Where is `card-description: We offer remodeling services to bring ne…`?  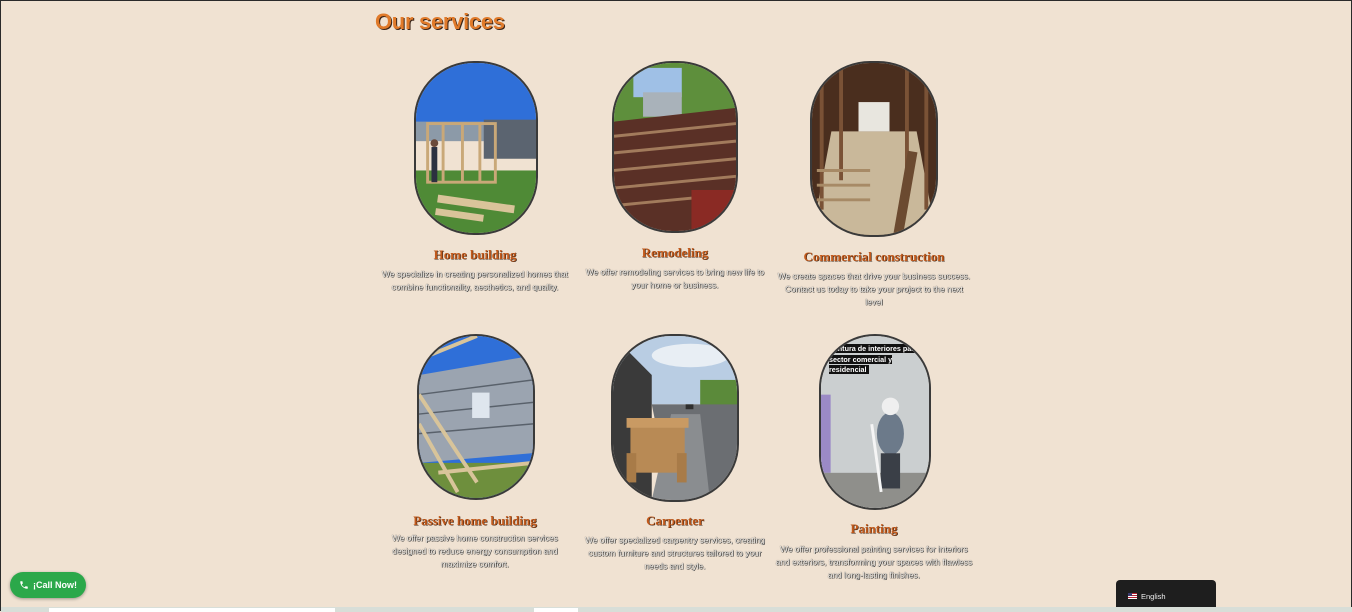
card-description: We offer remodeling services to bring ne… is located at coordinates (675, 278).